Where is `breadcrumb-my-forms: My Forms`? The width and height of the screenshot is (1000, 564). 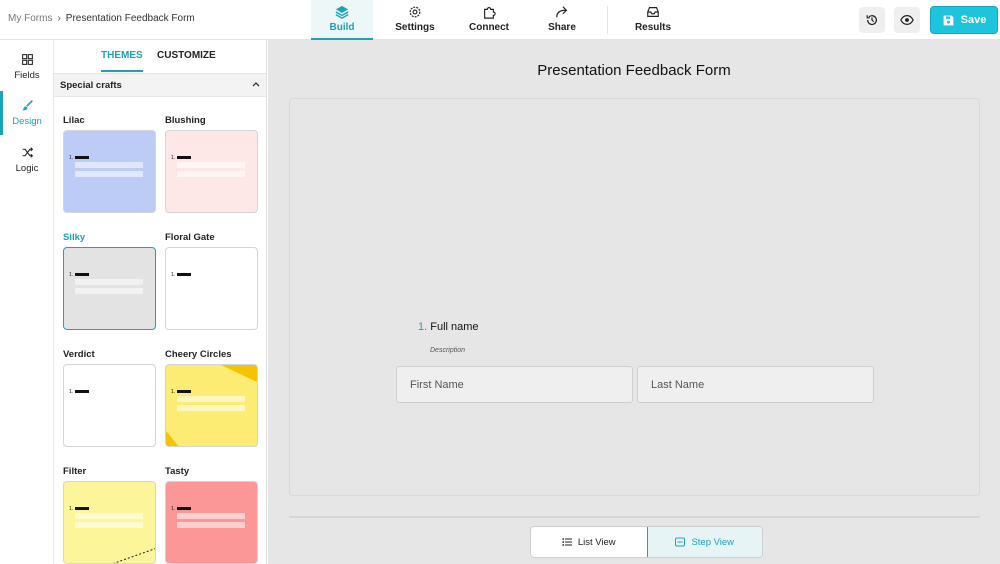 breadcrumb-my-forms: My Forms is located at coordinates (30, 18).